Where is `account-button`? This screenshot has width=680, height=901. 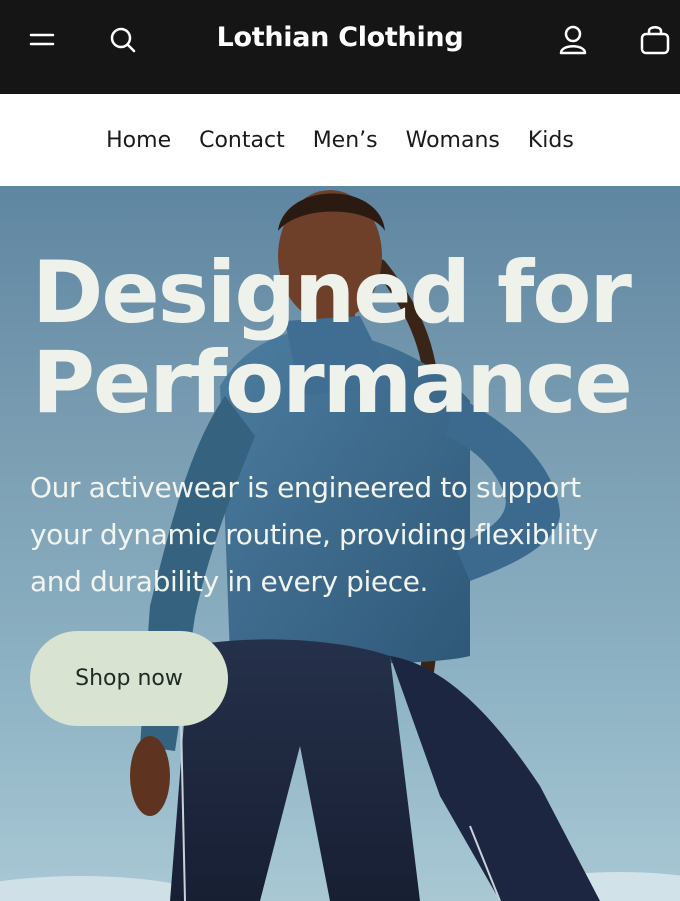 account-button is located at coordinates (573, 40).